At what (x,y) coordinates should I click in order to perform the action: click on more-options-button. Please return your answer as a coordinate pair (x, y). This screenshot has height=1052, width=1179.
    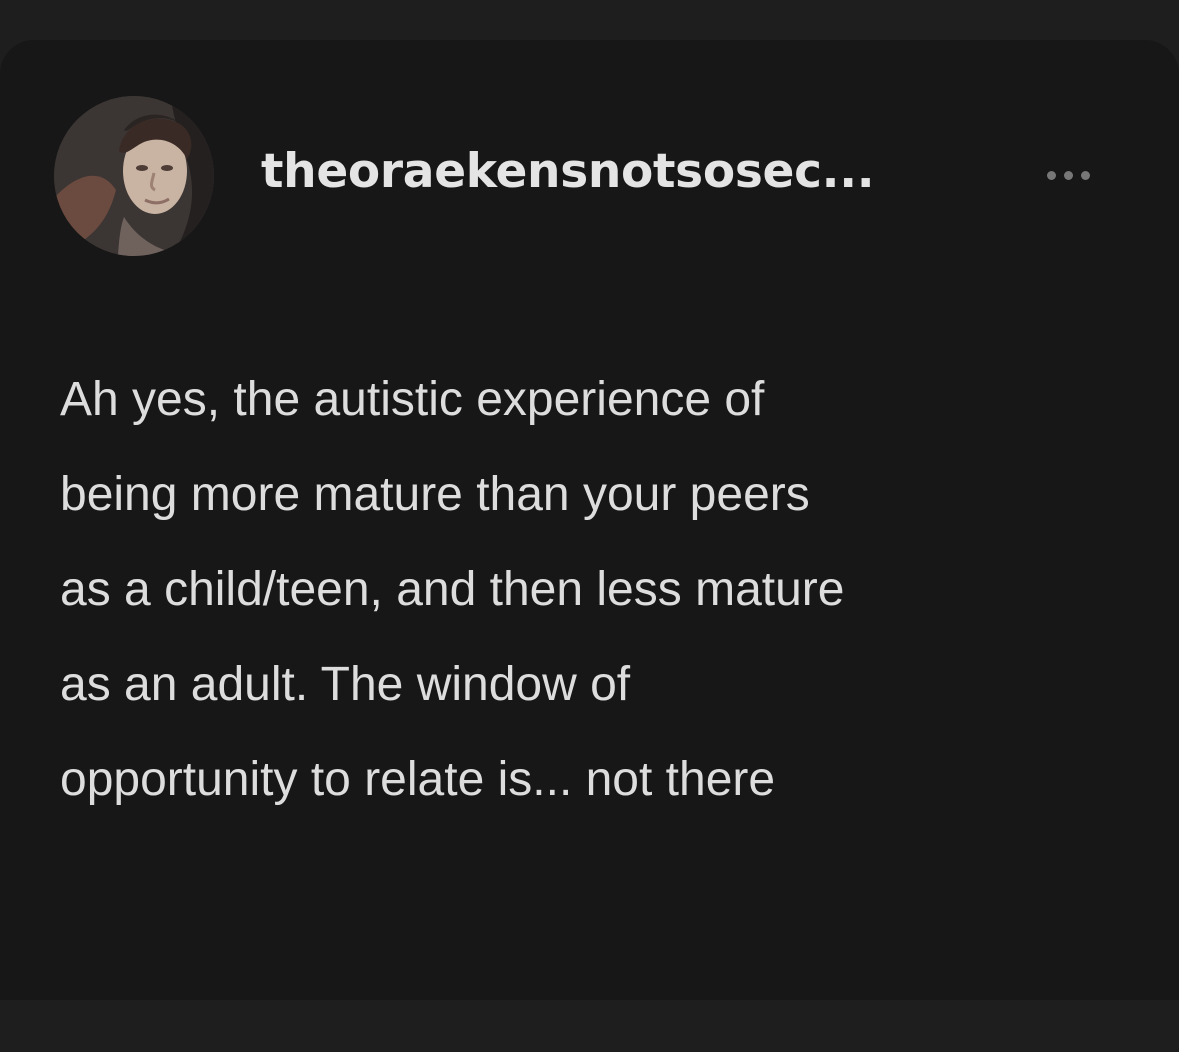
    Looking at the image, I should click on (1068, 175).